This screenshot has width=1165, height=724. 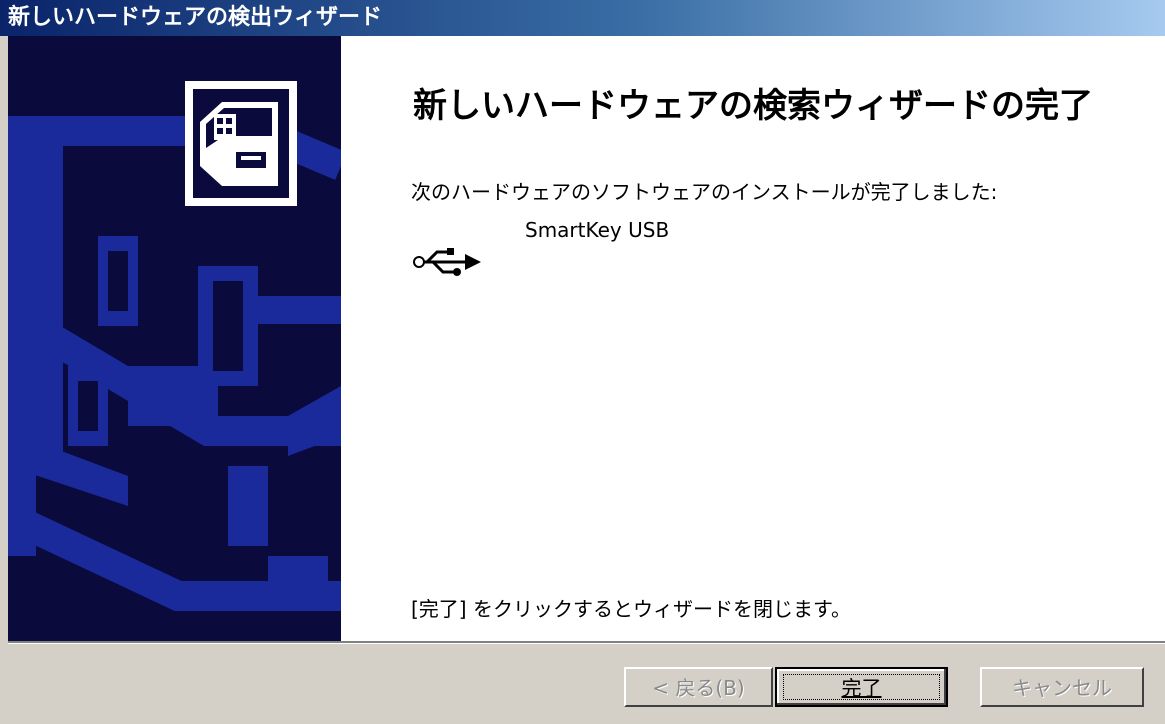 I want to click on finish-button: 完了, so click(x=861, y=687).